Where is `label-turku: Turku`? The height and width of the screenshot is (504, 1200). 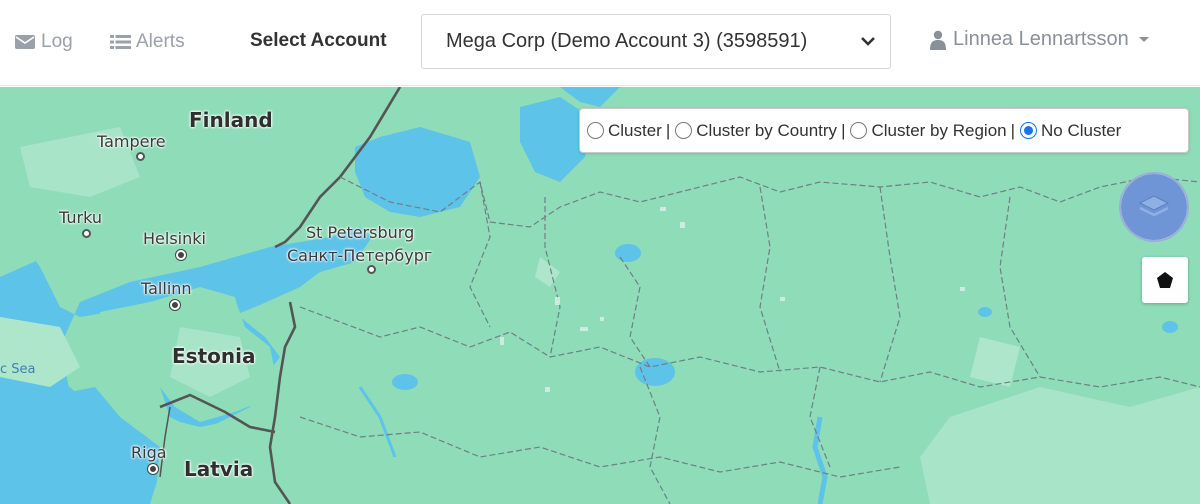
label-turku: Turku is located at coordinates (80, 217).